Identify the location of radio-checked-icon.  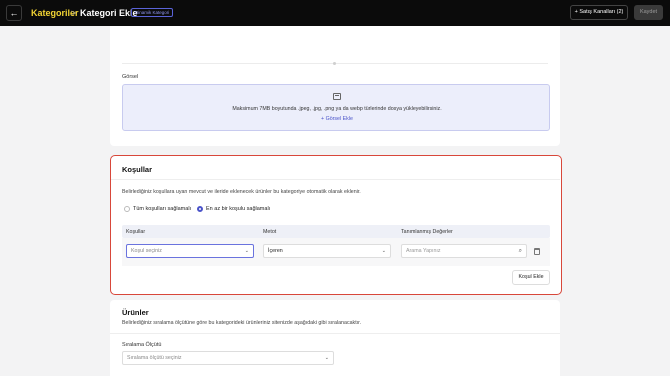
(200, 209).